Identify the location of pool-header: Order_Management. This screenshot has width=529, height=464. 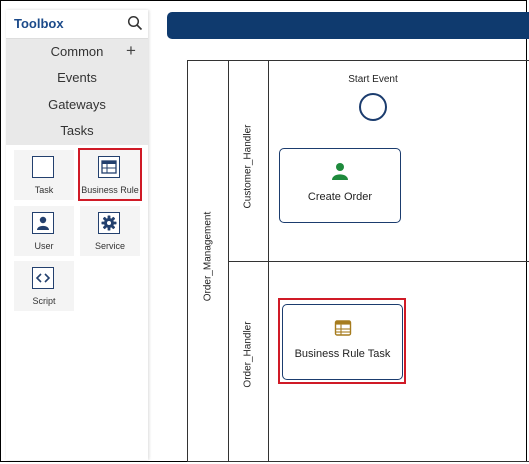
(208, 261).